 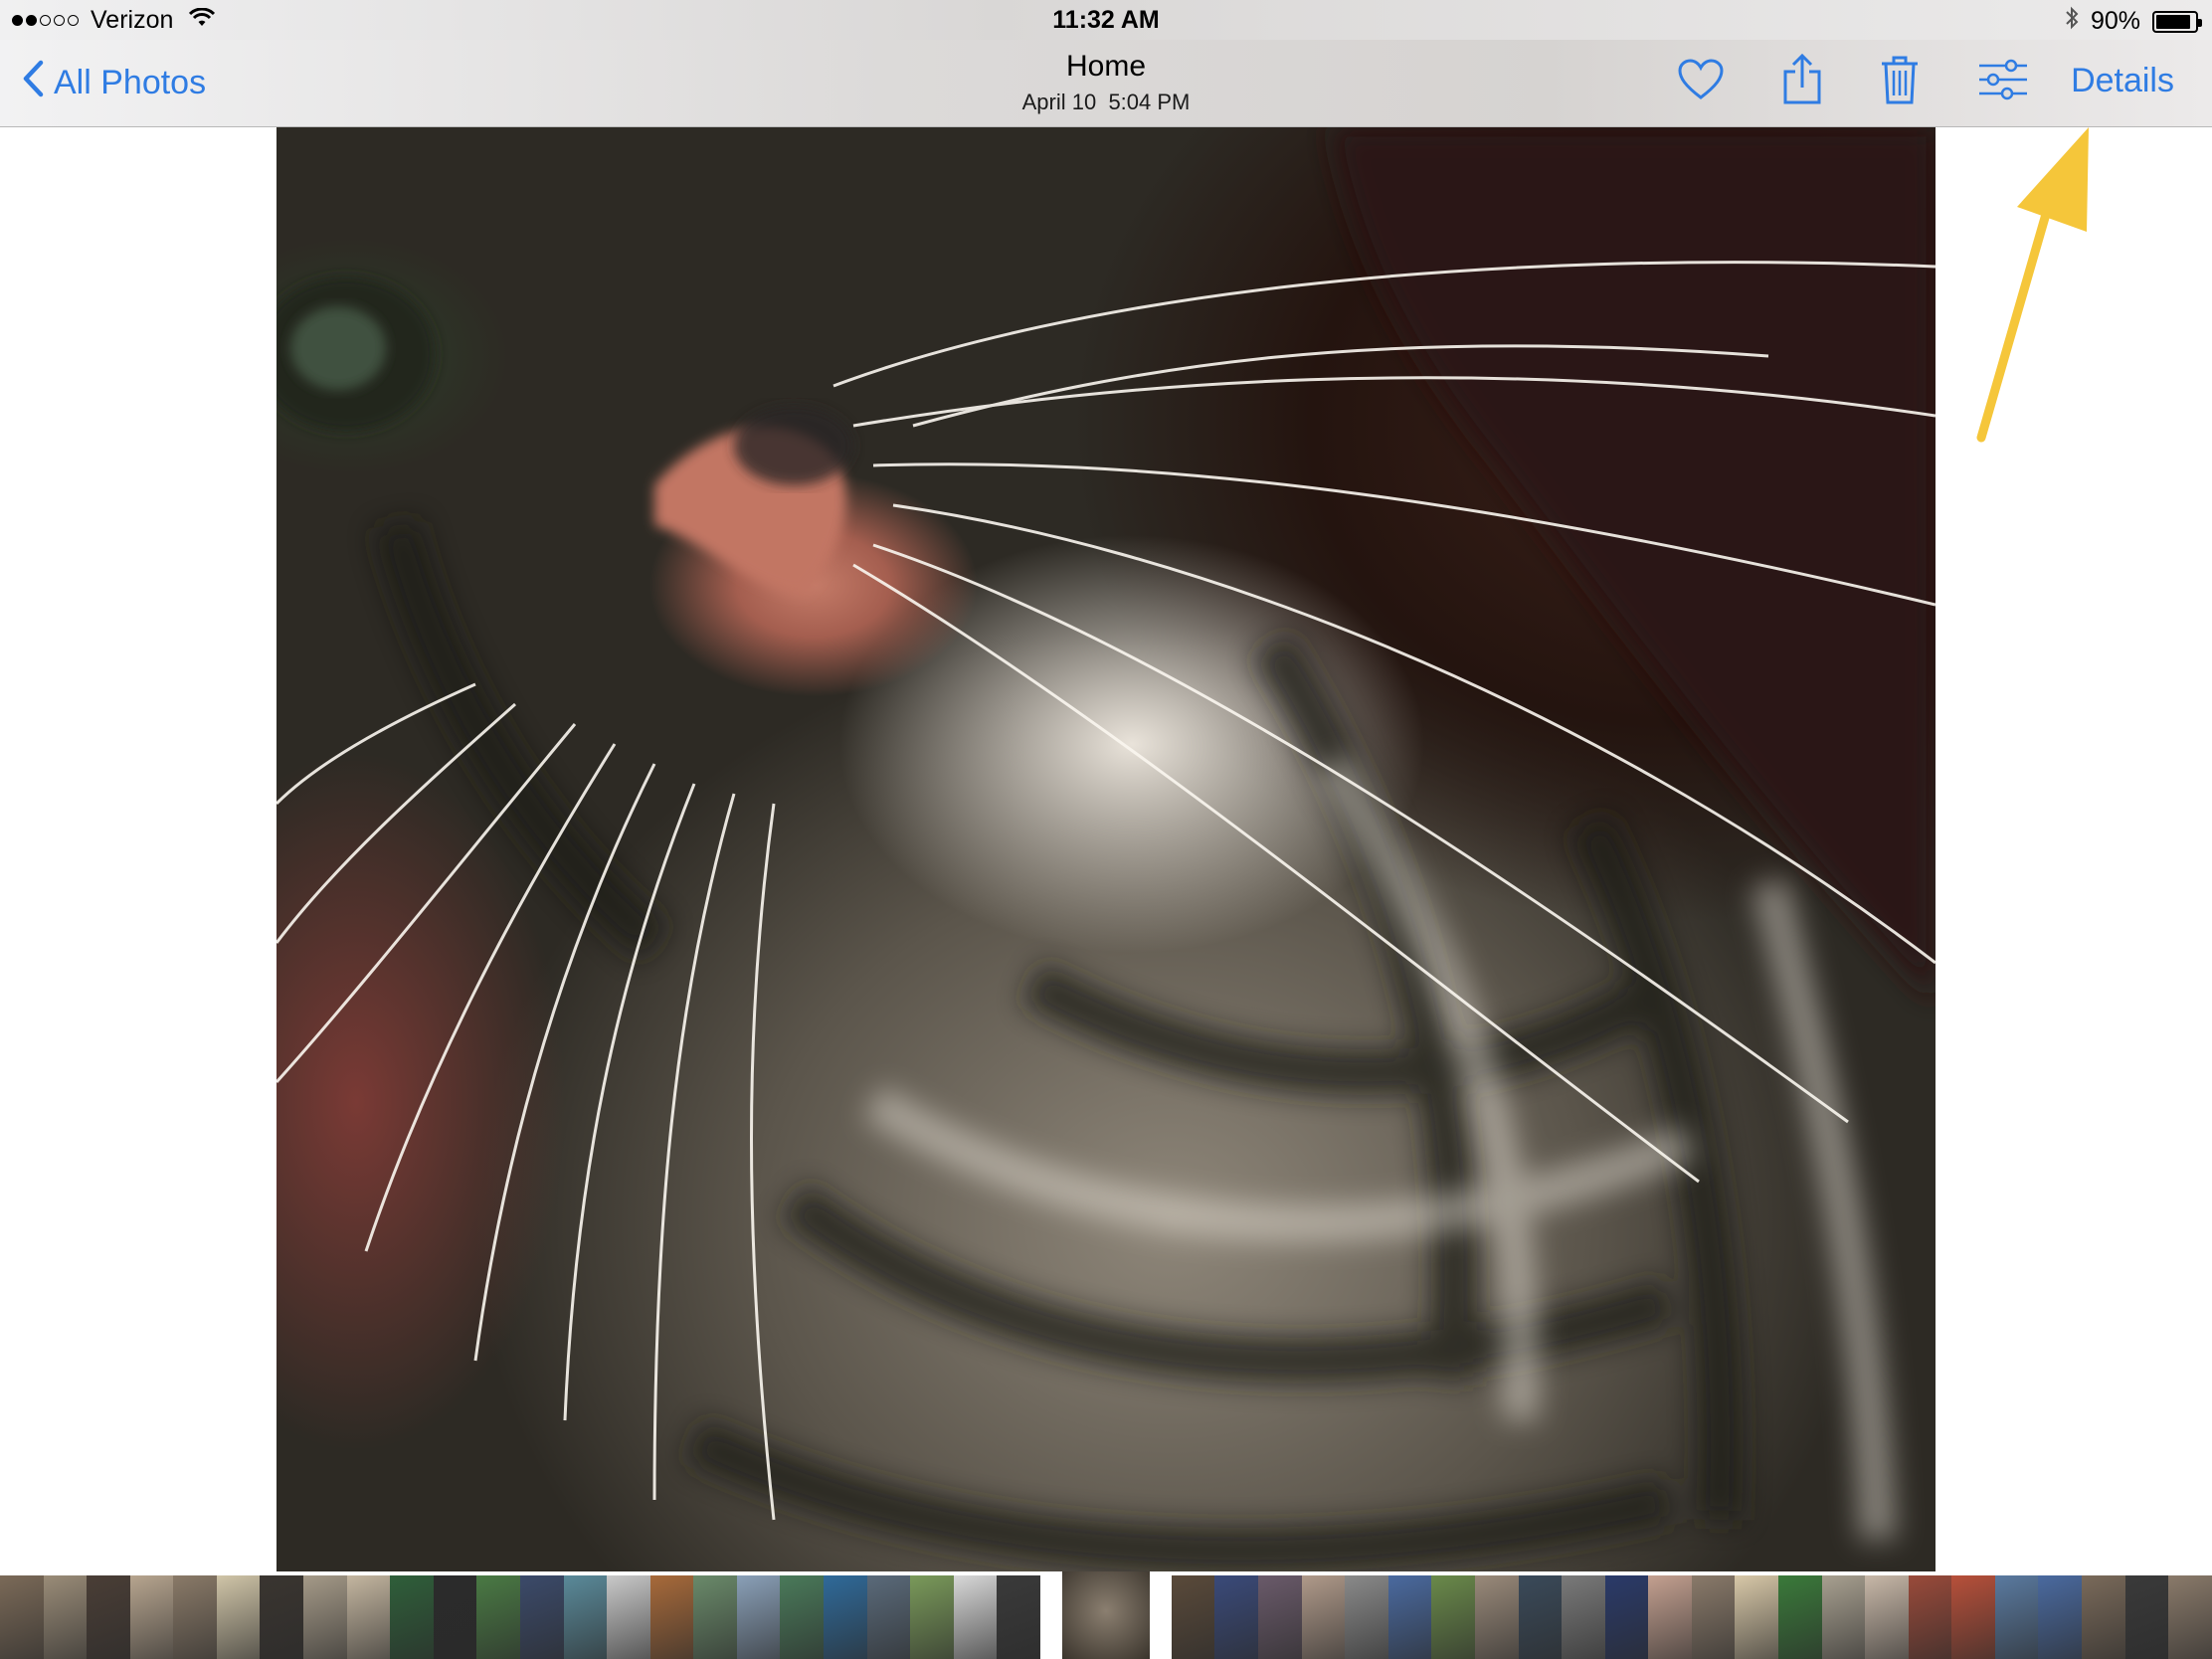 I want to click on edit-button, so click(x=2003, y=81).